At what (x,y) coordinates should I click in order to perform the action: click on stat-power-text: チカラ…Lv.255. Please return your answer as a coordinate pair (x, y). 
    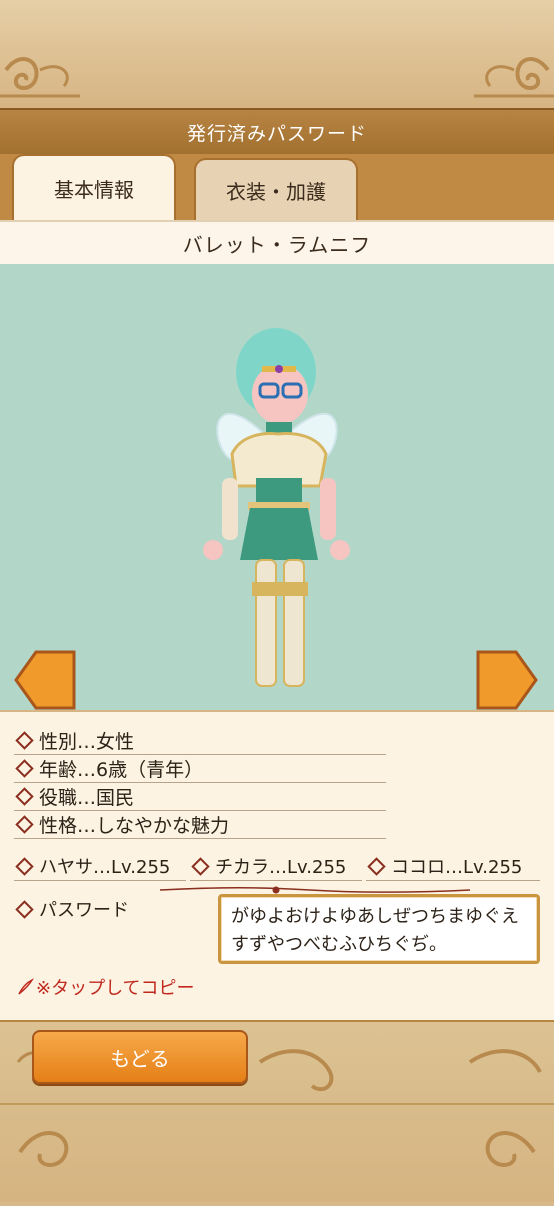
    Looking at the image, I should click on (281, 867).